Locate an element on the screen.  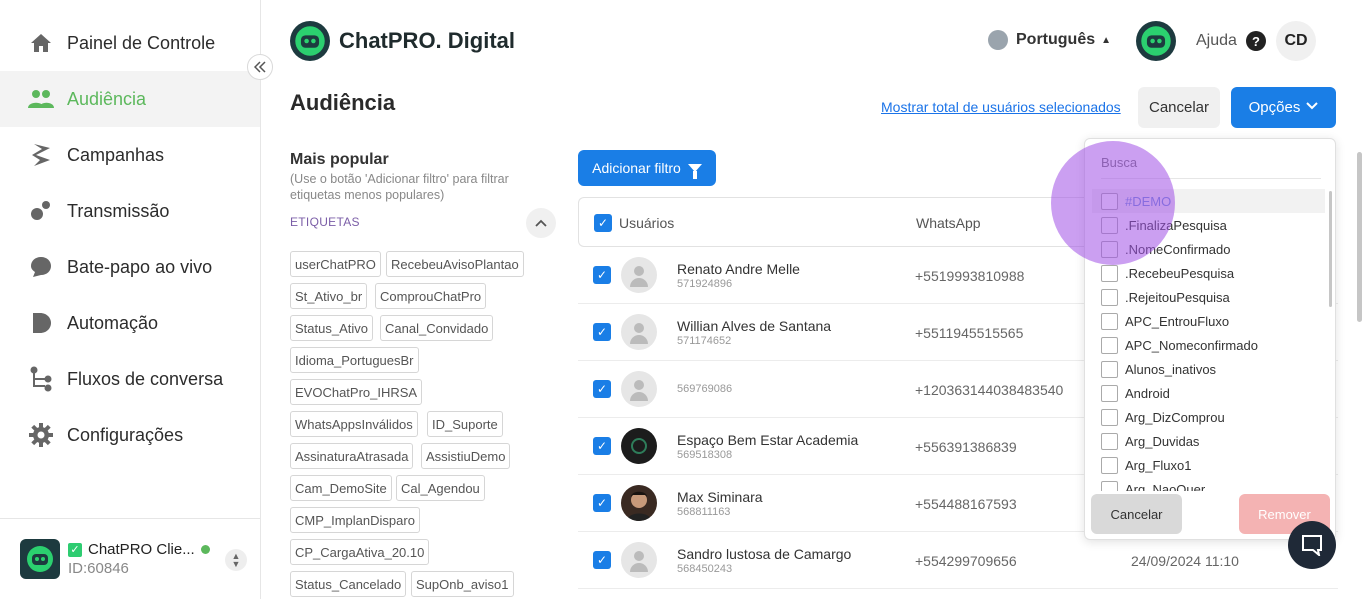
dropdown-option: Arg_Fluxo1 is located at coordinates (1208, 465).